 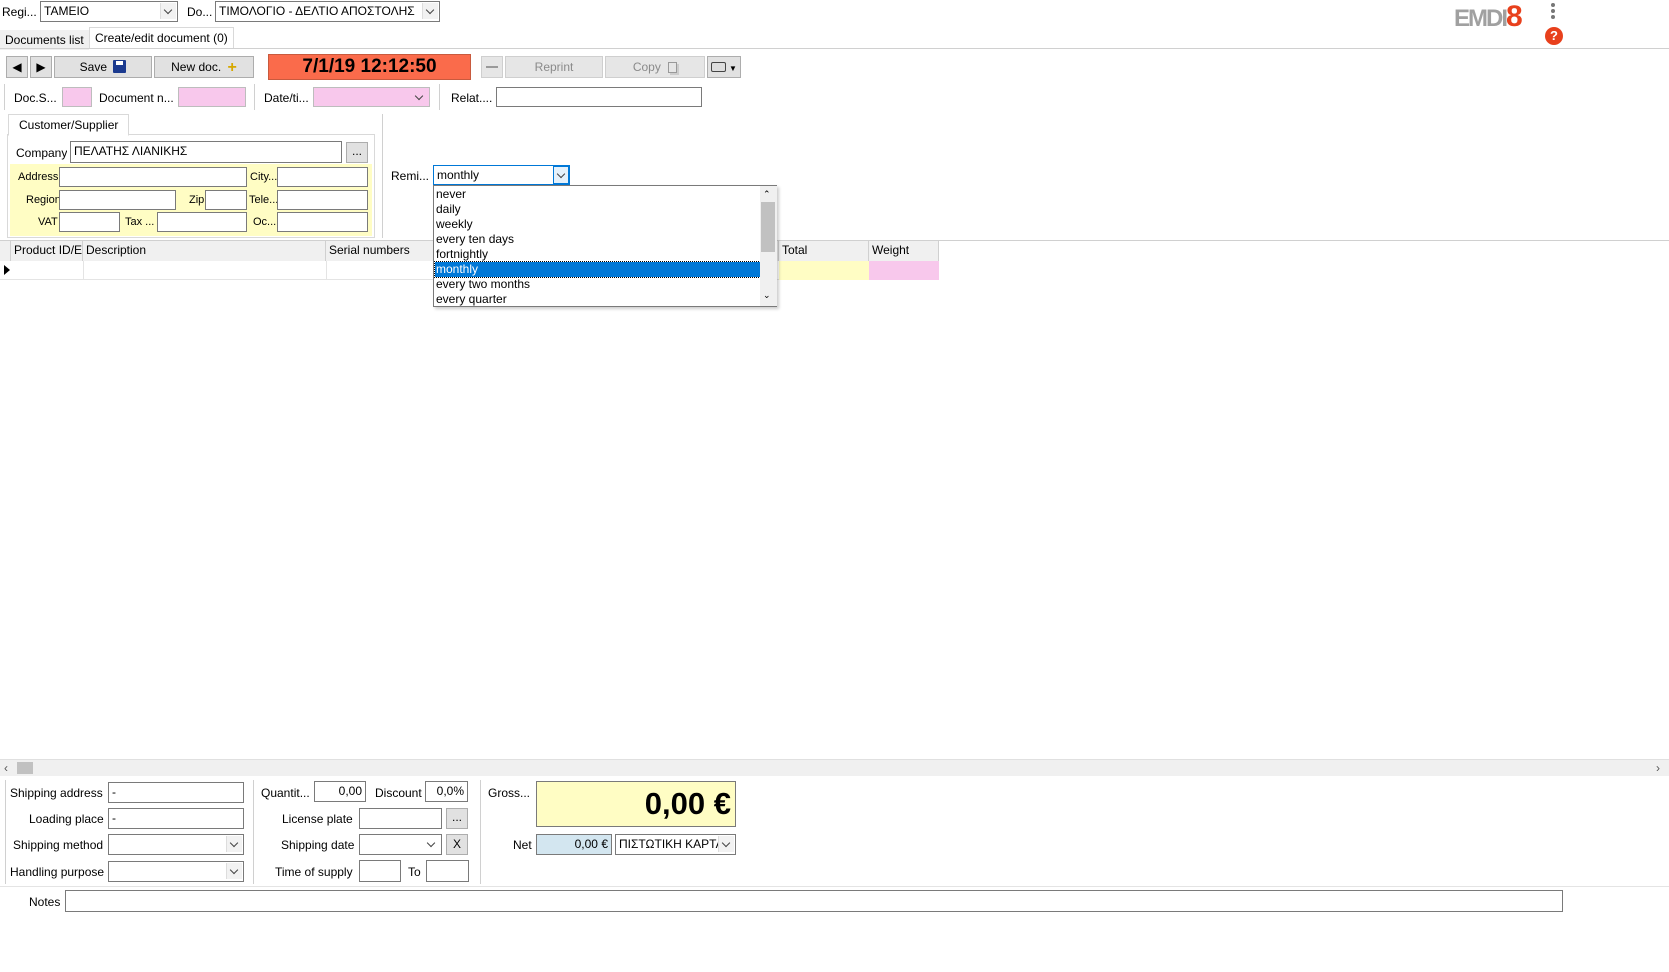 I want to click on document-number-field, so click(x=212, y=97).